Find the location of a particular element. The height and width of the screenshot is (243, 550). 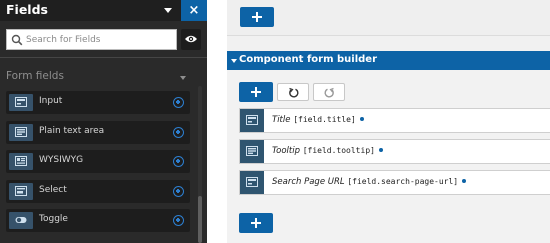

component-form-builder-title: Component form builder is located at coordinates (308, 59).